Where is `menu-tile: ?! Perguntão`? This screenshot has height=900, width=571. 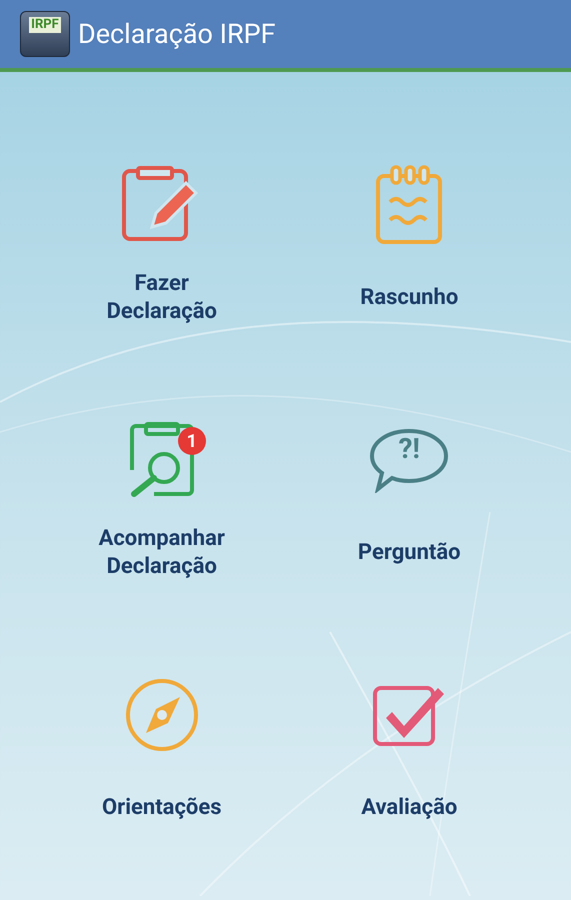 menu-tile: ?! Perguntão is located at coordinates (409, 532).